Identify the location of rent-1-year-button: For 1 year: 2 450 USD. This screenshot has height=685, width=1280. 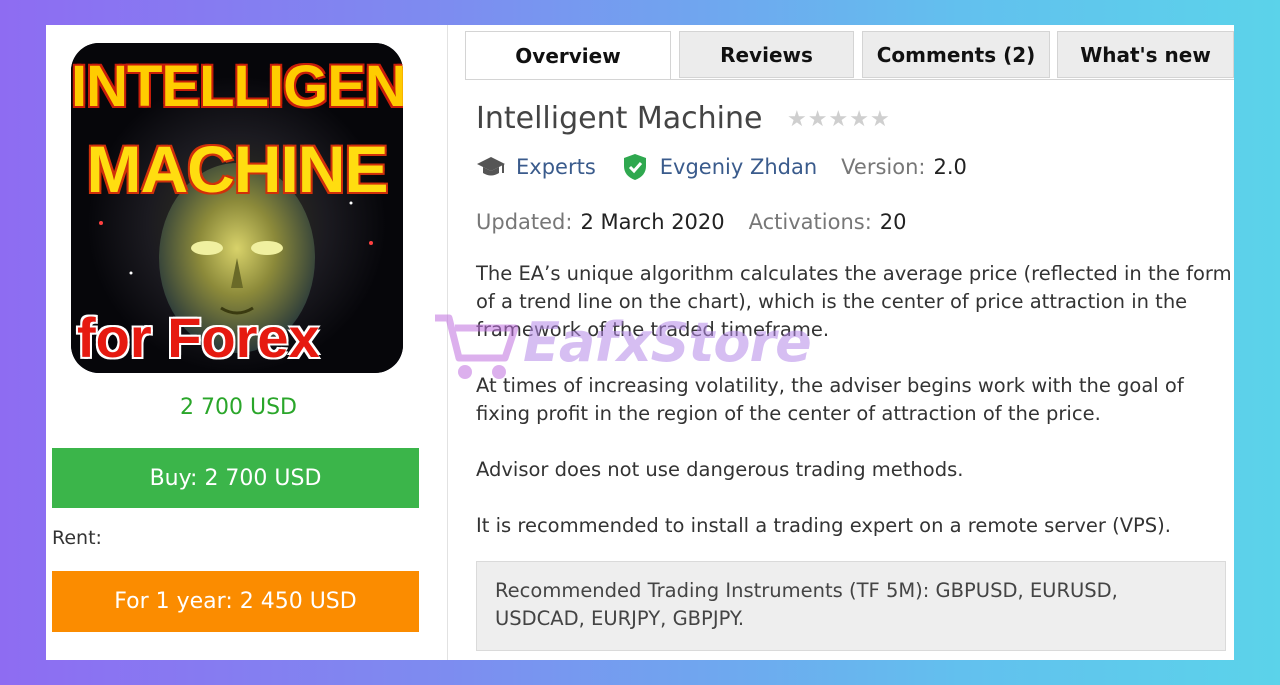
(235, 601).